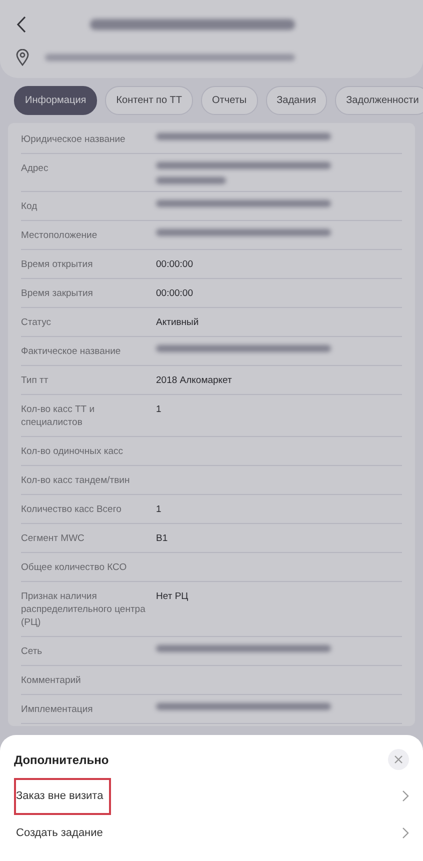 The width and height of the screenshot is (423, 861). Describe the element at coordinates (35, 380) in the screenshot. I see `field-label: Тип тт` at that location.